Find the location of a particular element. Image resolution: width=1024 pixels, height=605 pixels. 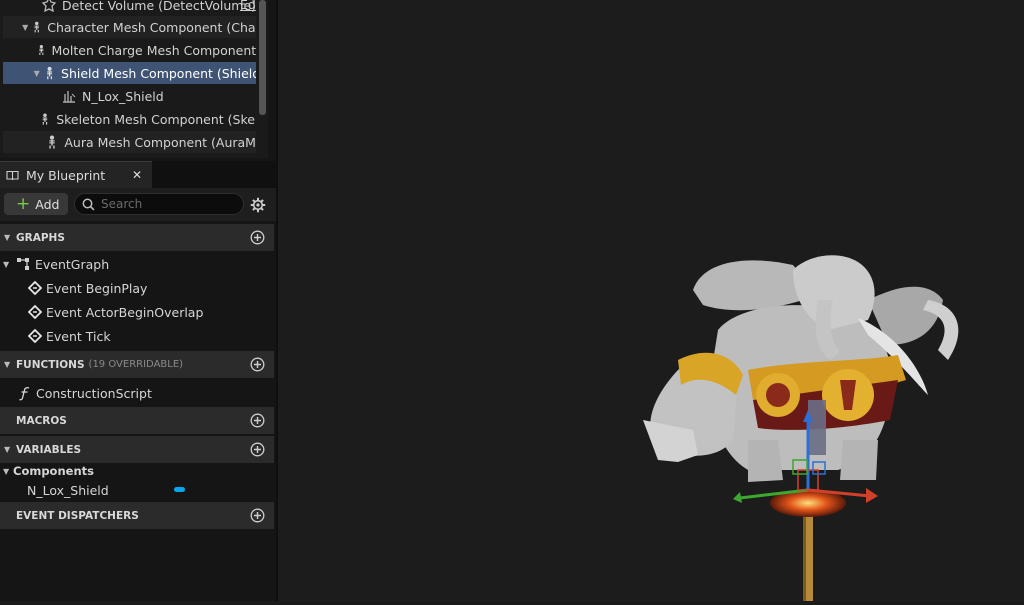

event-item-actorbeginoverlap: Event ActorBeginOverlap is located at coordinates (137, 312).